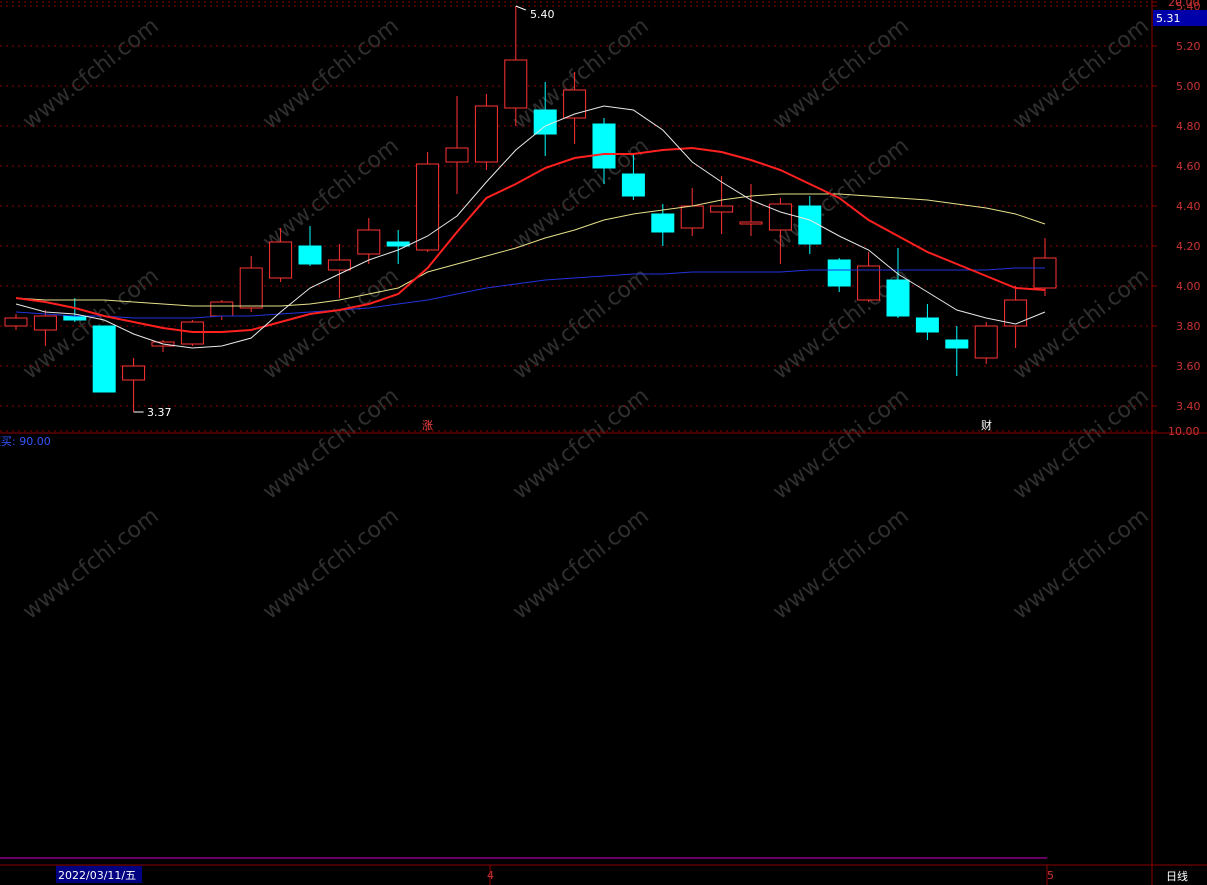 Image resolution: width=1207 pixels, height=885 pixels. What do you see at coordinates (97, 875) in the screenshot?
I see `date-label: 2022/03/11/五` at bounding box center [97, 875].